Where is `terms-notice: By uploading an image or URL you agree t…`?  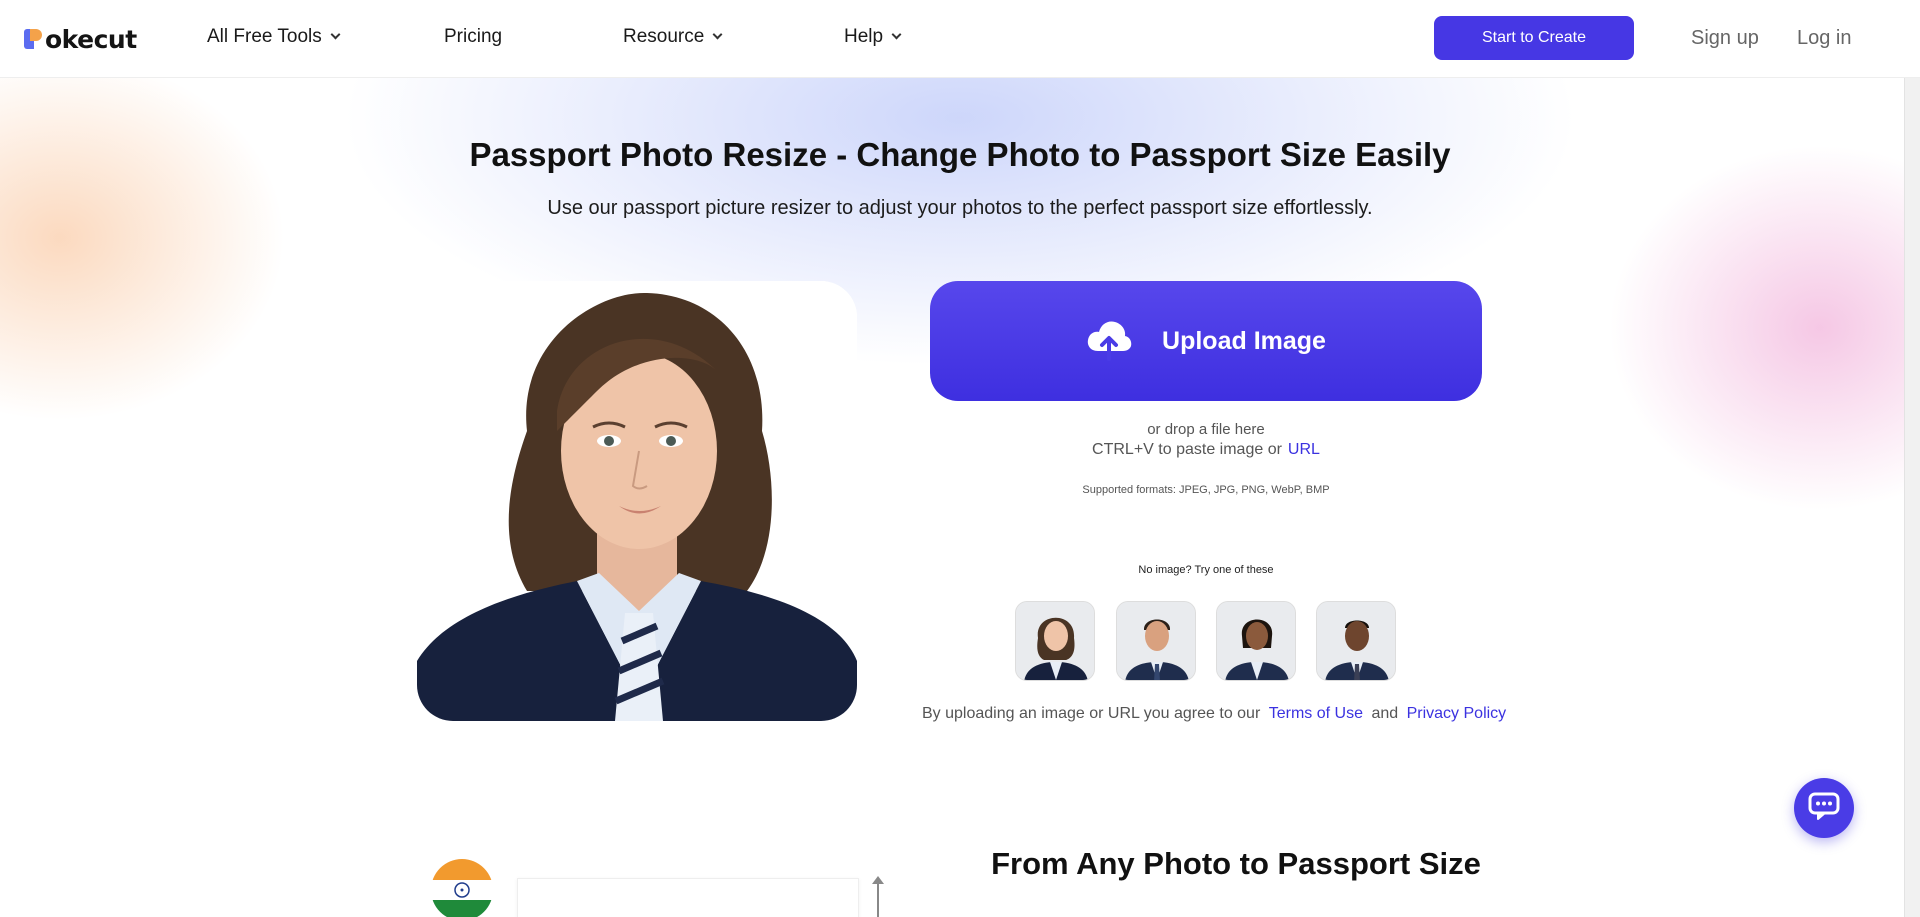
terms-notice: By uploading an image or URL you agree t… is located at coordinates (1216, 714).